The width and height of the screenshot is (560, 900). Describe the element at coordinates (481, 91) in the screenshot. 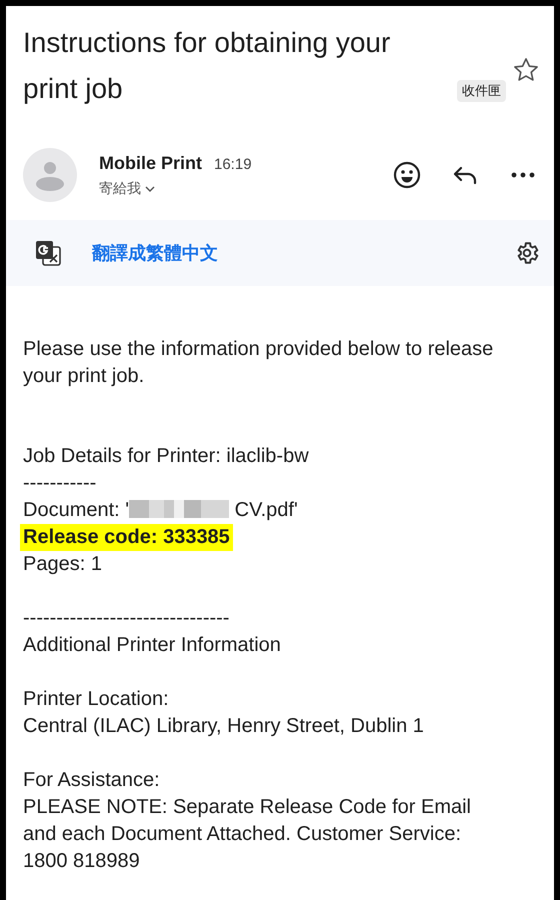

I see `inbox-label: 收件匣` at that location.